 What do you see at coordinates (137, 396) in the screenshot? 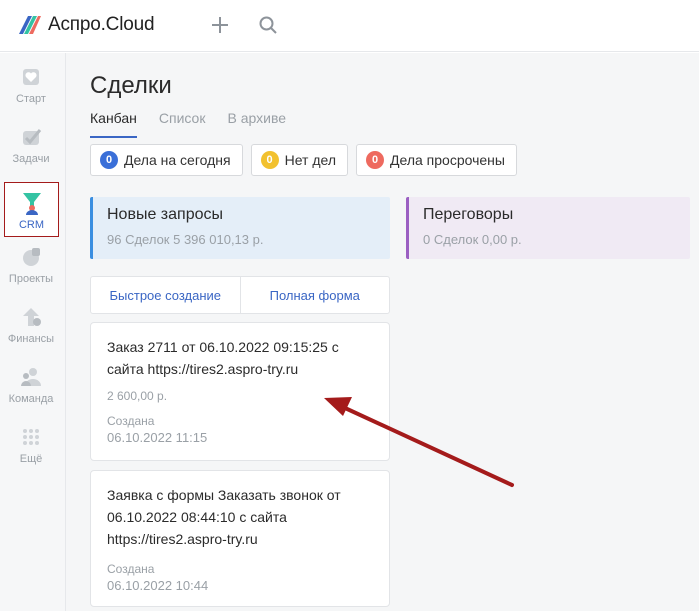
I see `deal-amount: 2 600,00 р.` at bounding box center [137, 396].